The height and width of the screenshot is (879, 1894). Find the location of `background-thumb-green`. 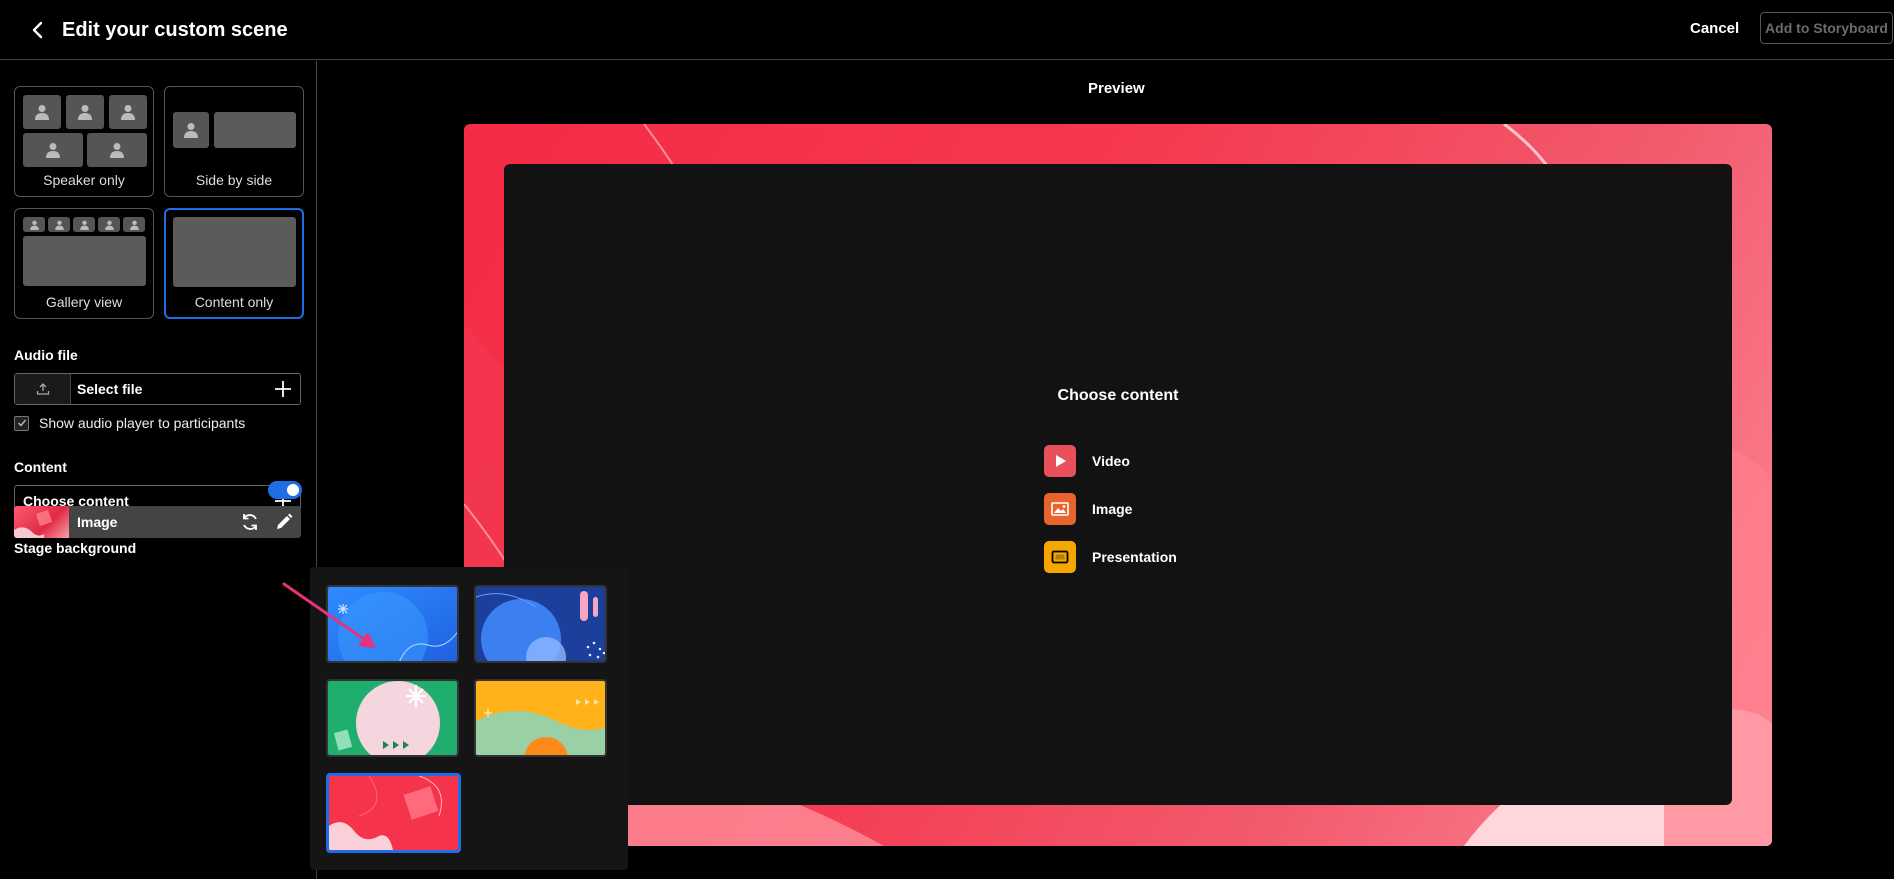

background-thumb-green is located at coordinates (392, 718).